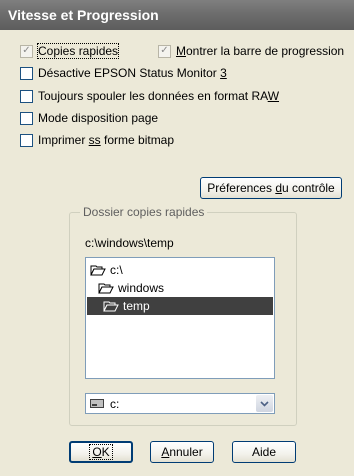 The width and height of the screenshot is (354, 476). I want to click on annuler-label: Annuler, so click(182, 452).